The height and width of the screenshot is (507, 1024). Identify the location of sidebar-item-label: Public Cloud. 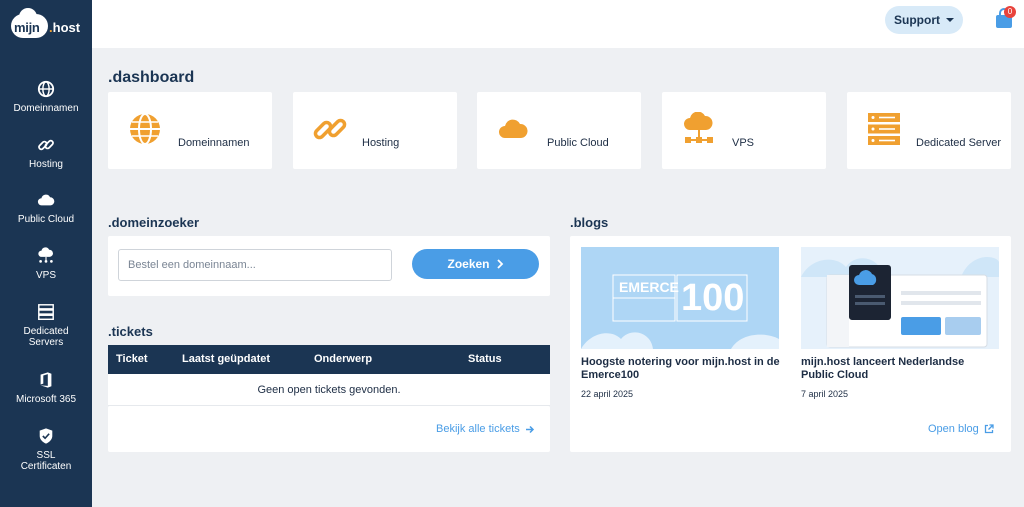
(46, 219).